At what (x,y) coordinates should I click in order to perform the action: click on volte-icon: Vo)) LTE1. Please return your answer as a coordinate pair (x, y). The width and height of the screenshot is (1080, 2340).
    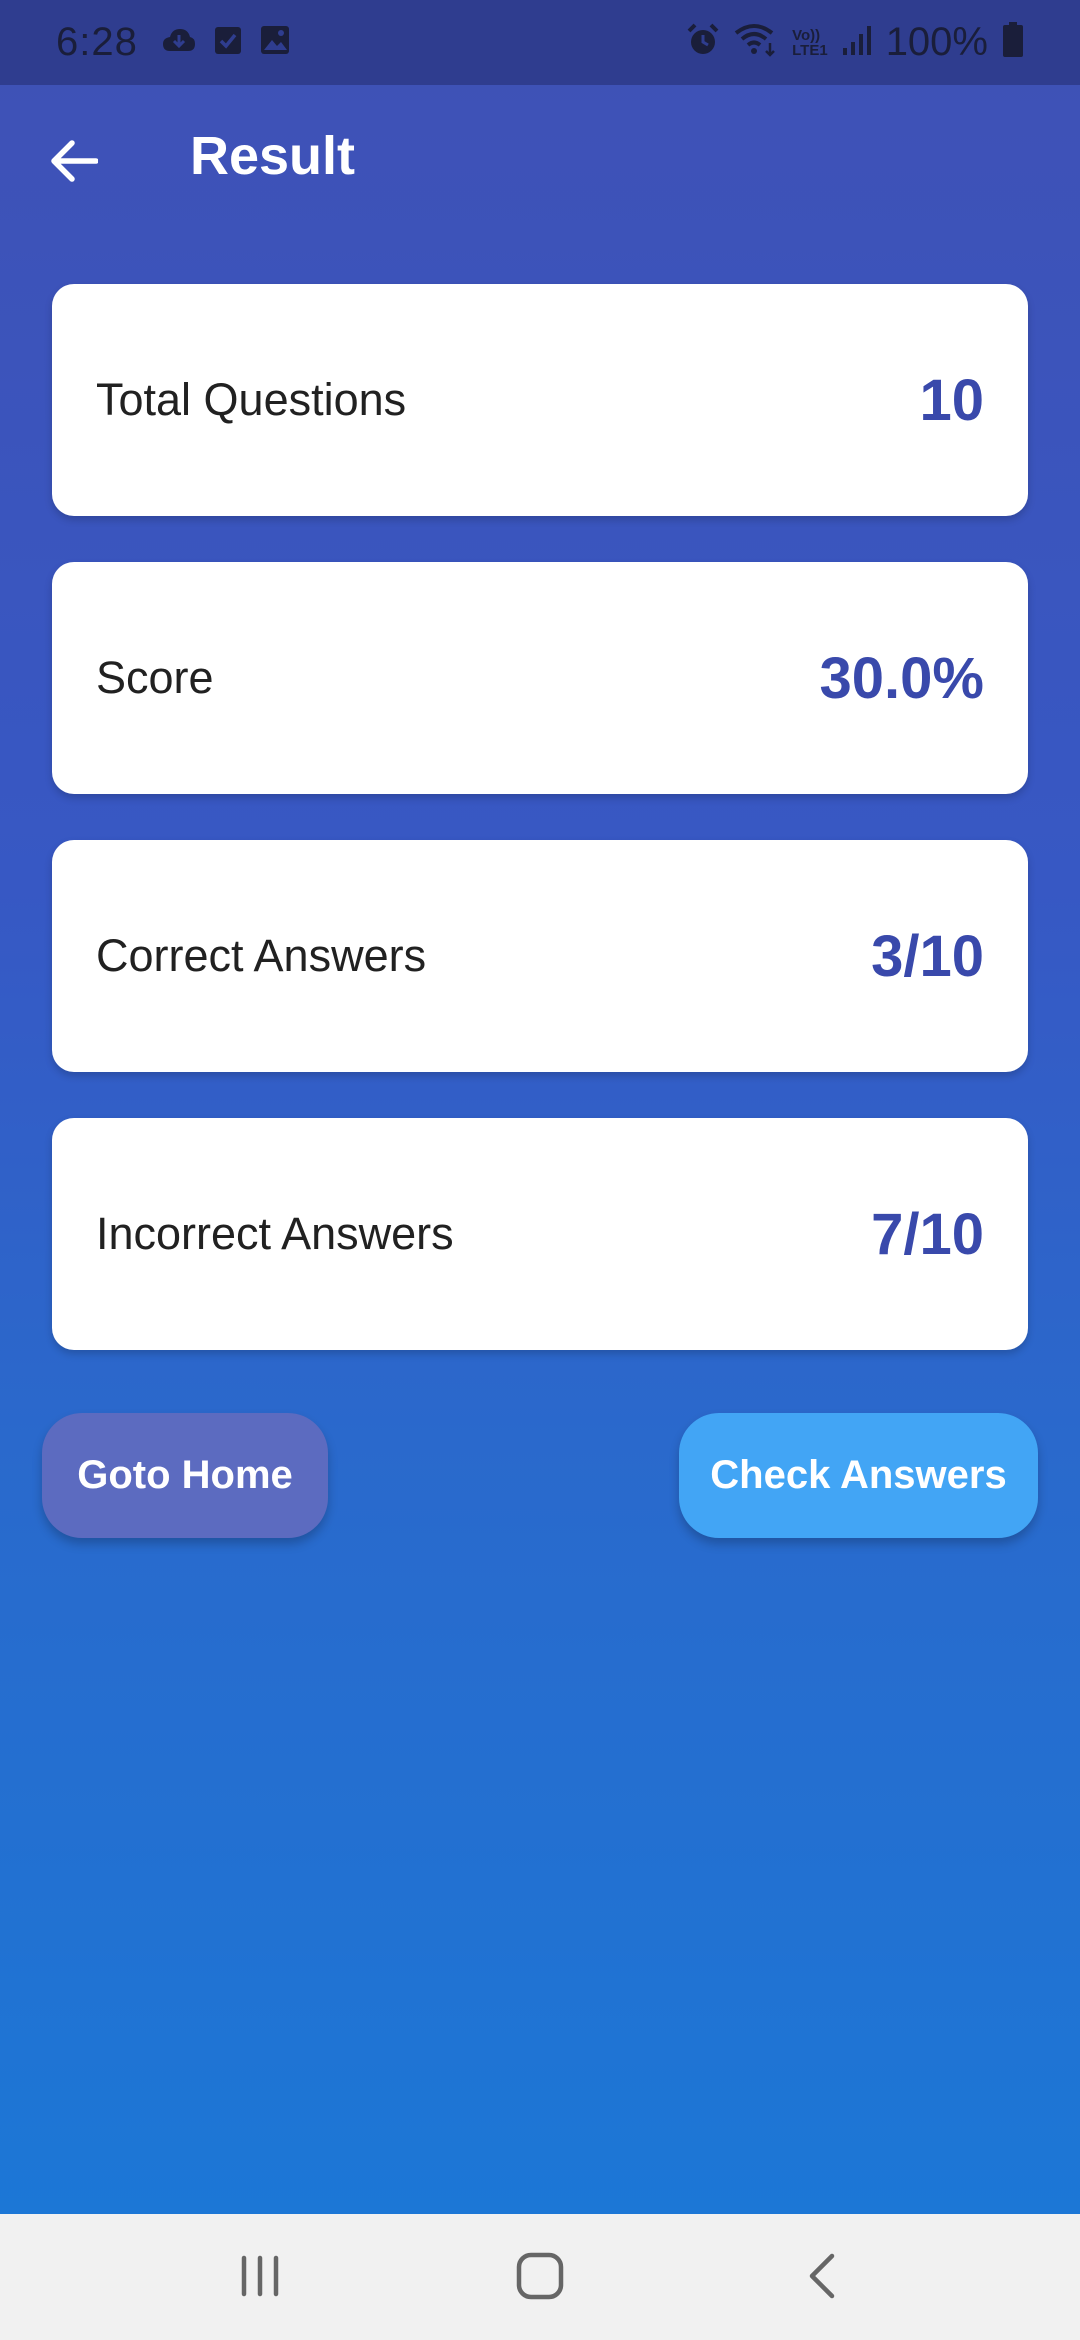
    Looking at the image, I should click on (810, 43).